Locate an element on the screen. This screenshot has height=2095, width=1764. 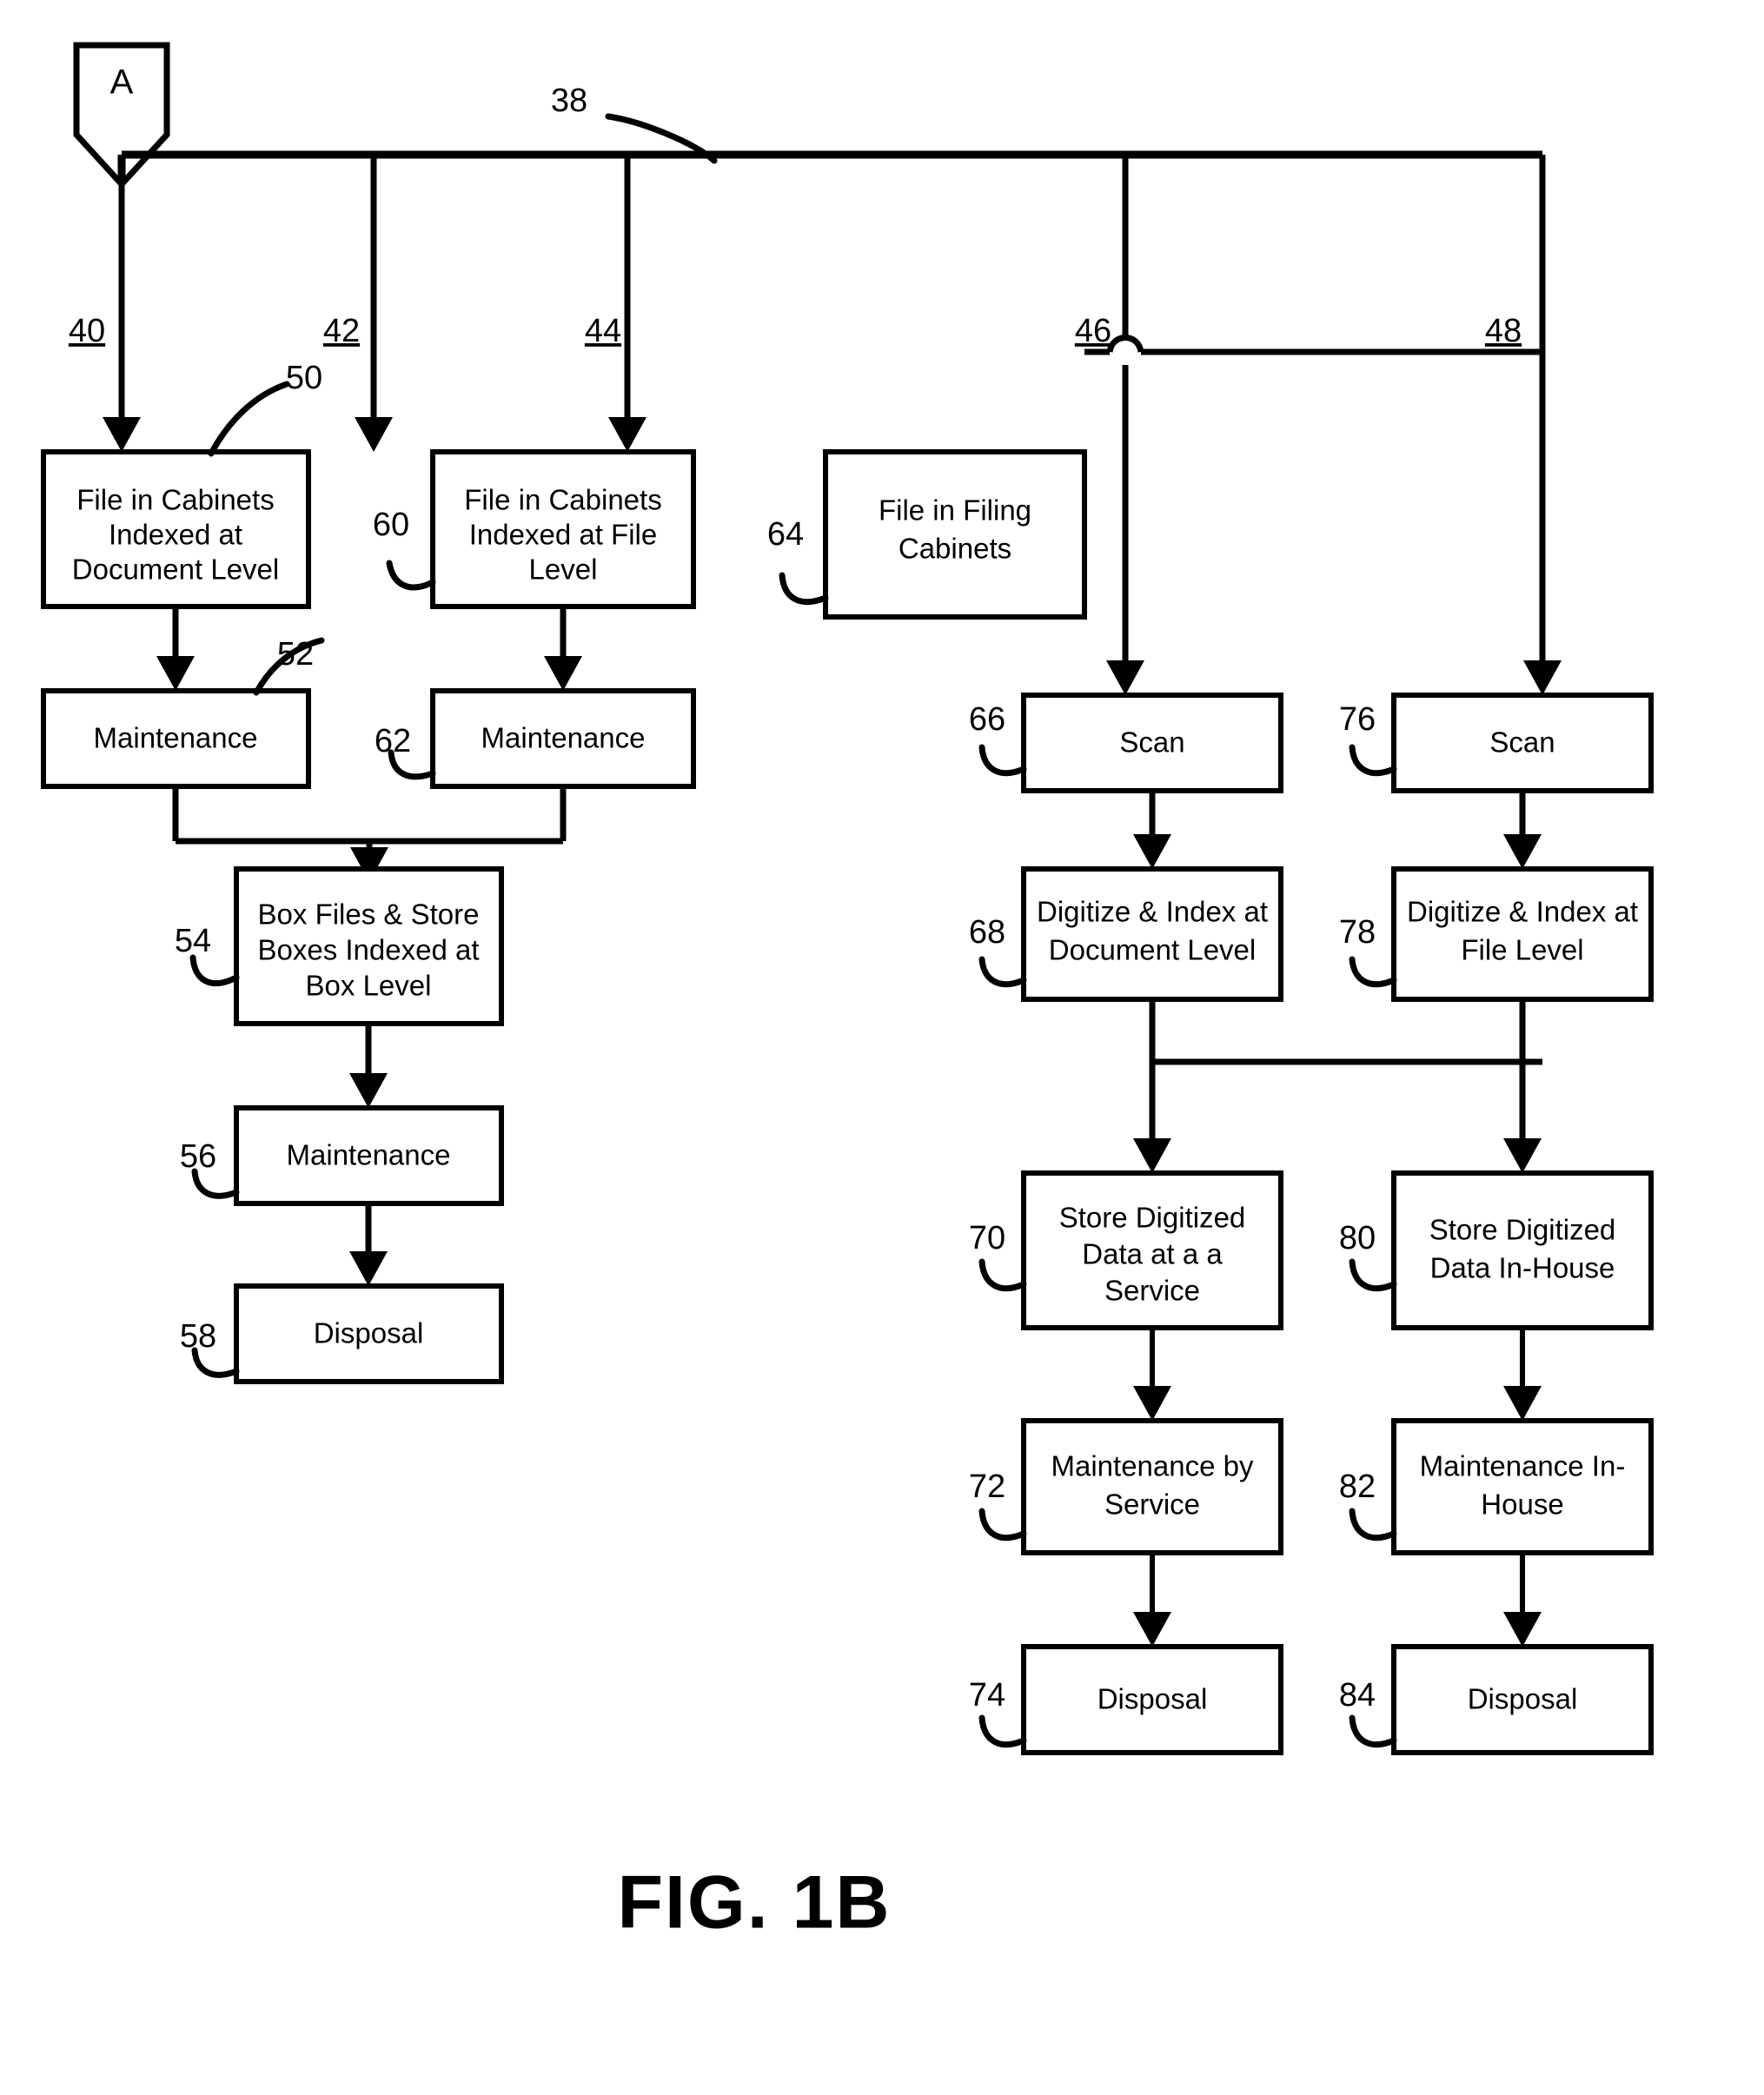
ref-50: 50 is located at coordinates (304, 378).